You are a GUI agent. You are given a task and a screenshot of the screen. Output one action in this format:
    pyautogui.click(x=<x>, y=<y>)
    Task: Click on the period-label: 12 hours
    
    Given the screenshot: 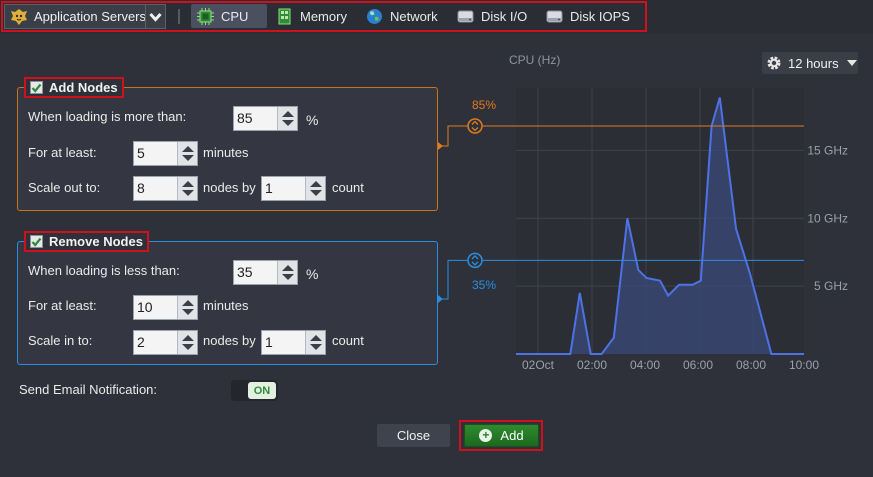 What is the action you would take?
    pyautogui.click(x=813, y=63)
    